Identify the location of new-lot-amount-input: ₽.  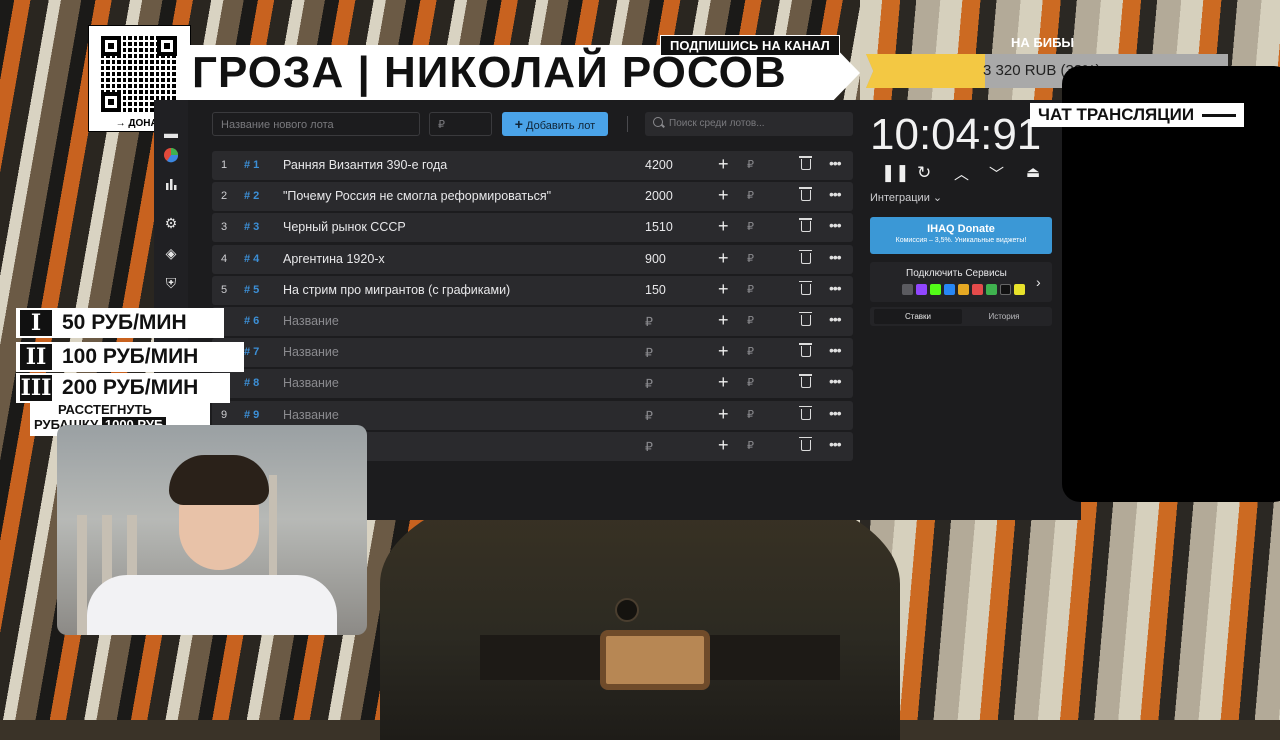
(460, 124).